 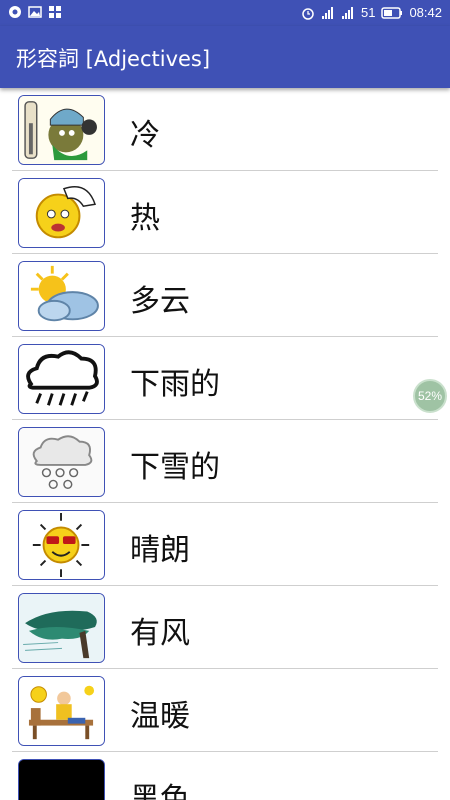 What do you see at coordinates (61, 130) in the screenshot?
I see `cold-thermometer-icon` at bounding box center [61, 130].